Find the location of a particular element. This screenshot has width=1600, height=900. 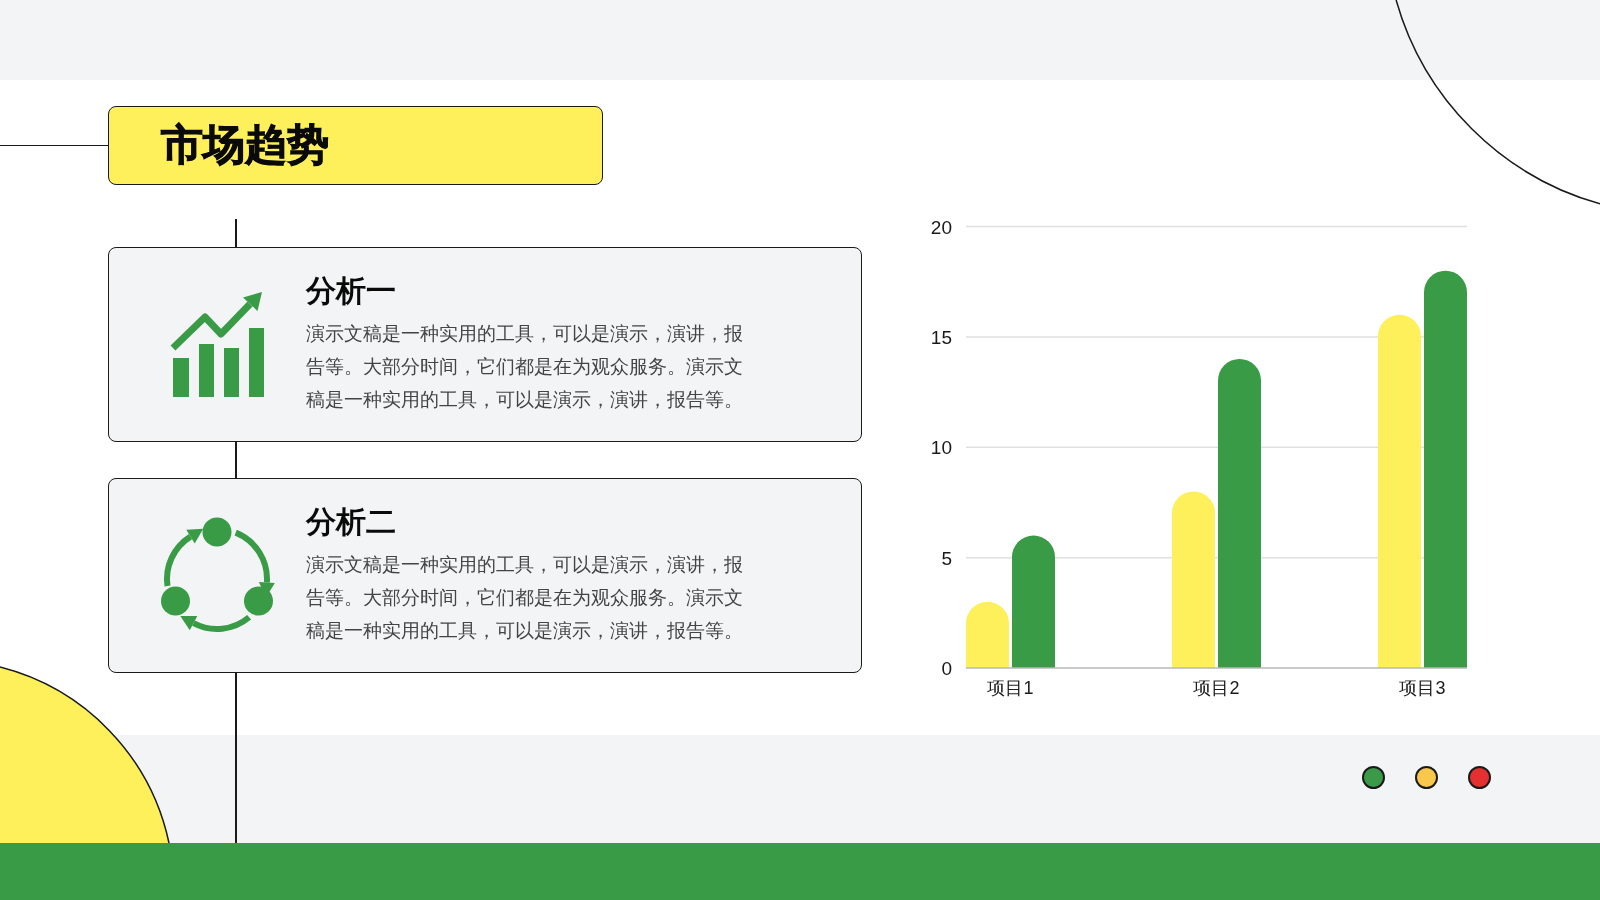

category-label: 项目2 is located at coordinates (1216, 688).